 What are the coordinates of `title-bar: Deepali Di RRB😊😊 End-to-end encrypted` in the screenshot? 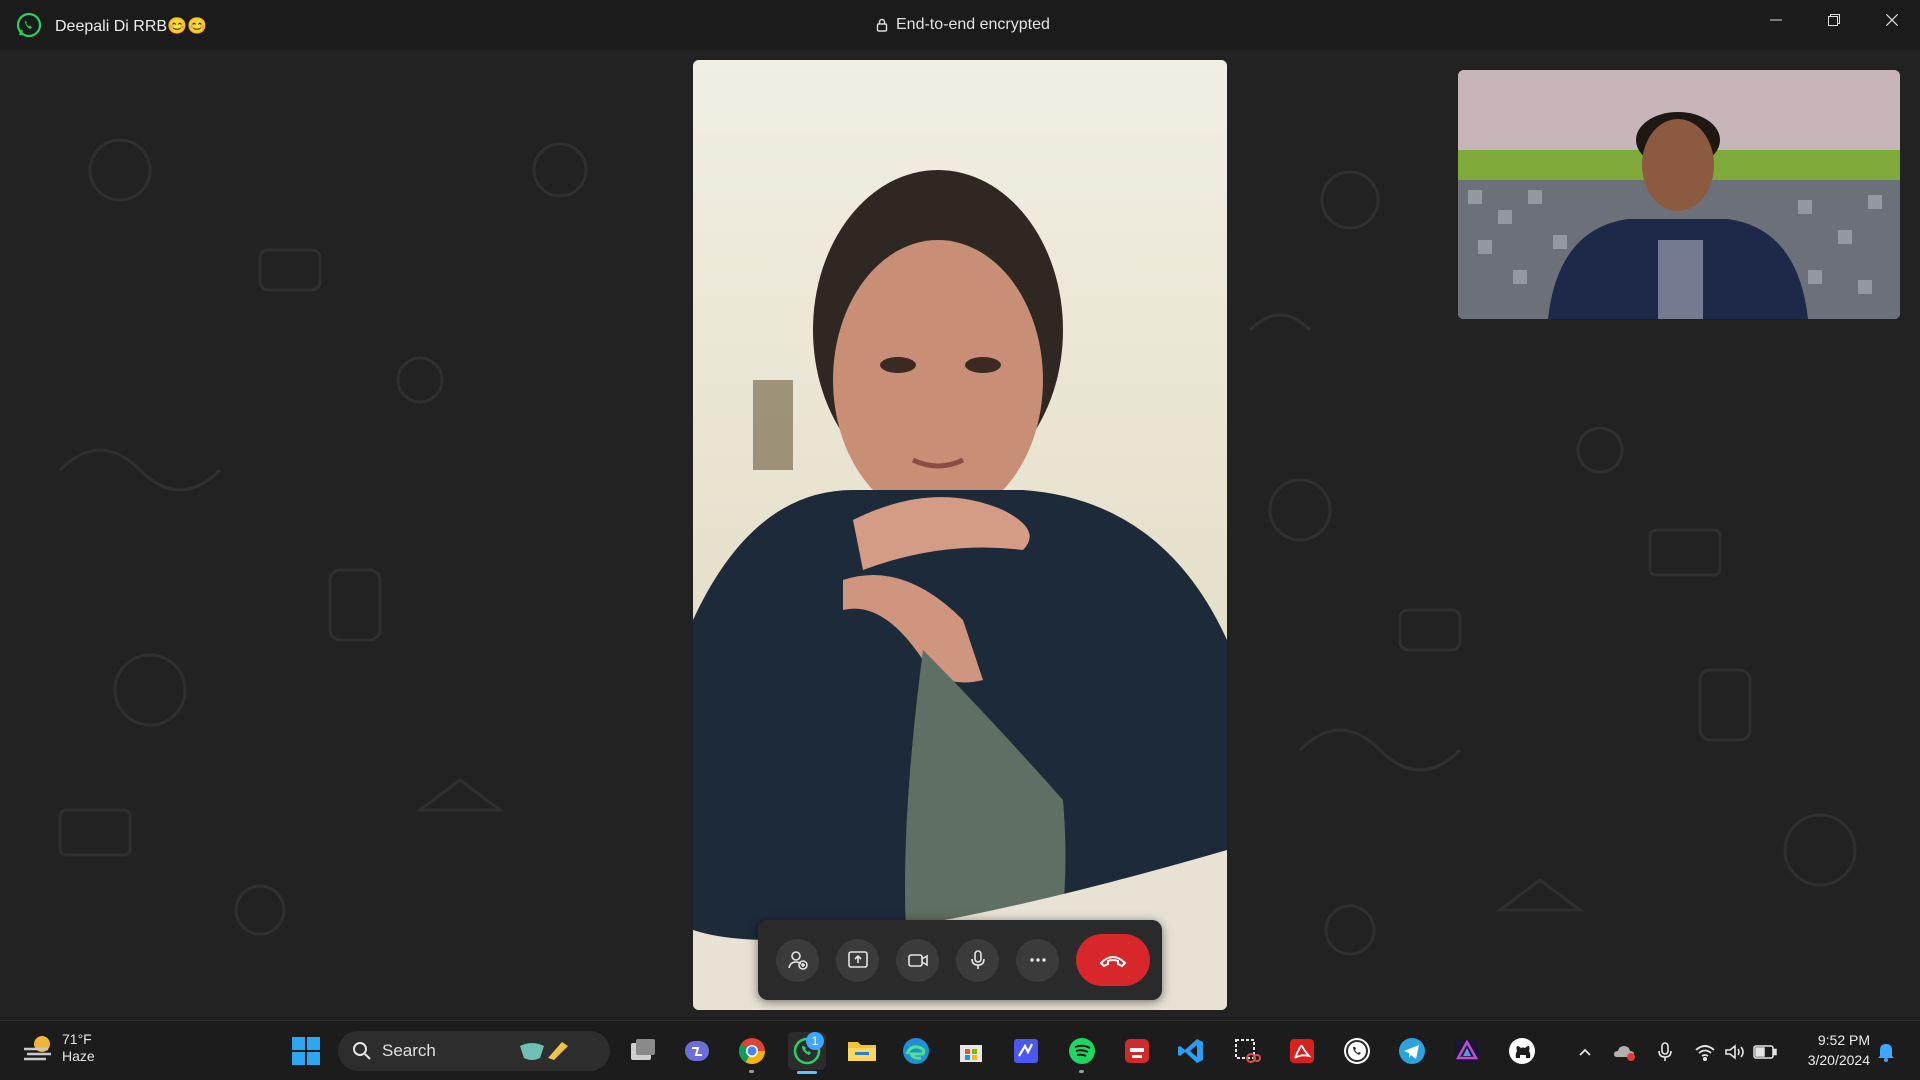 It's located at (960, 25).